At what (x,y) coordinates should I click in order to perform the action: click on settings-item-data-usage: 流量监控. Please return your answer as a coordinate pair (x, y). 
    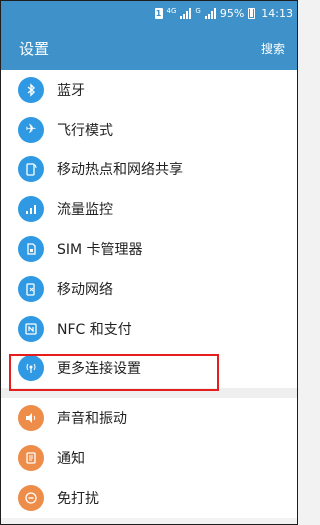
    Looking at the image, I should click on (149, 209).